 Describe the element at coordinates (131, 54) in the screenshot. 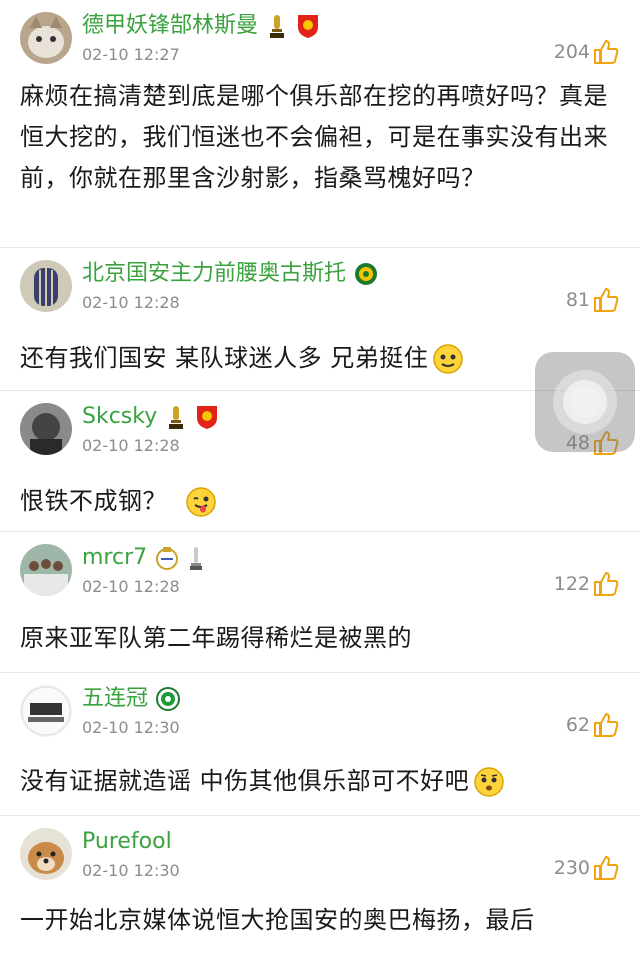

I see `timestamp: 02-10 12:27` at that location.